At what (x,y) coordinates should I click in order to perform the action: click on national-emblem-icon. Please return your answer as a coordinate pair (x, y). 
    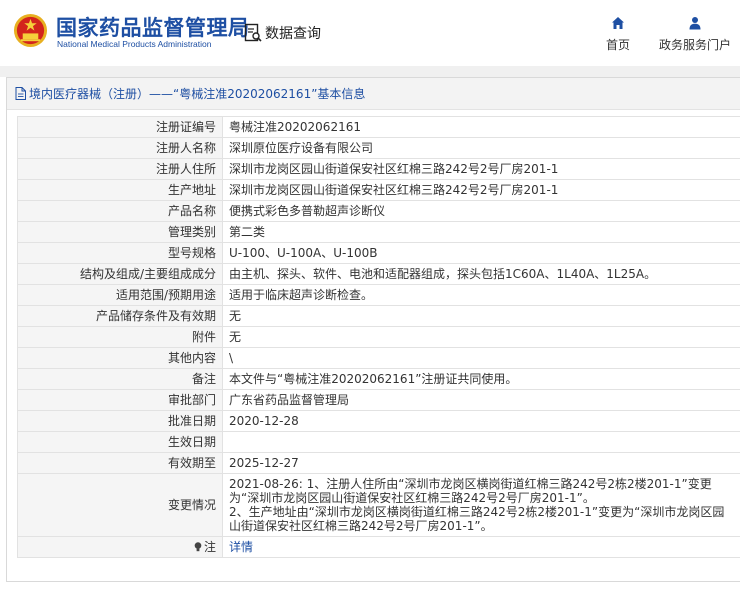
    Looking at the image, I should click on (30, 30).